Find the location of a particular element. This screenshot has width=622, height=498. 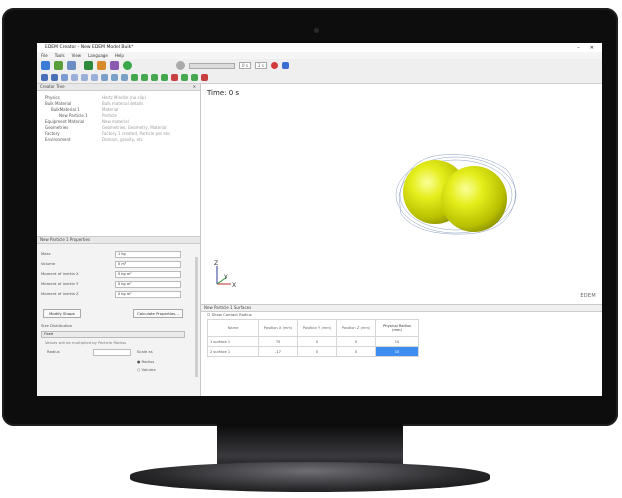

zoom-box-icon is located at coordinates (74, 77).